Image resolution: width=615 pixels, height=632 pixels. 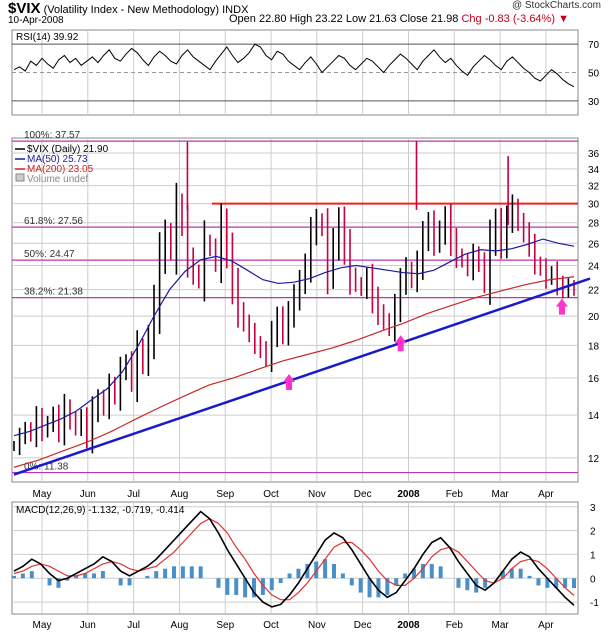 What do you see at coordinates (52, 135) in the screenshot?
I see `fib-level-label: 100%: 37.57` at bounding box center [52, 135].